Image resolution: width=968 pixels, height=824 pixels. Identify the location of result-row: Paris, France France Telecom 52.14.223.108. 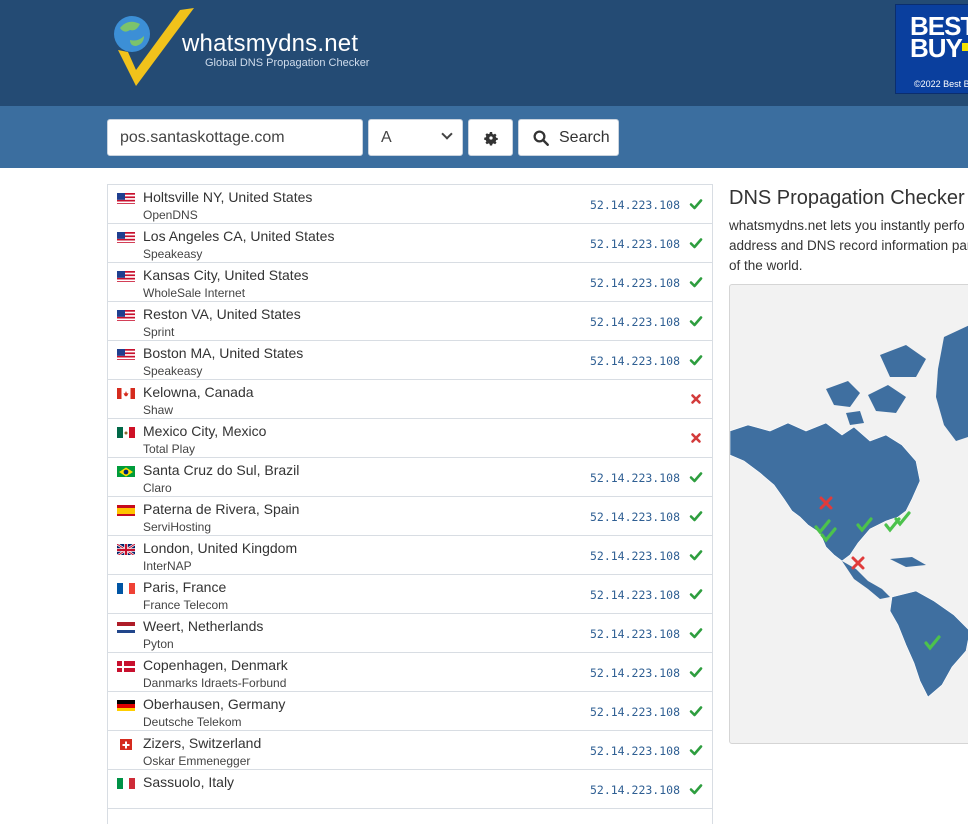
(410, 594).